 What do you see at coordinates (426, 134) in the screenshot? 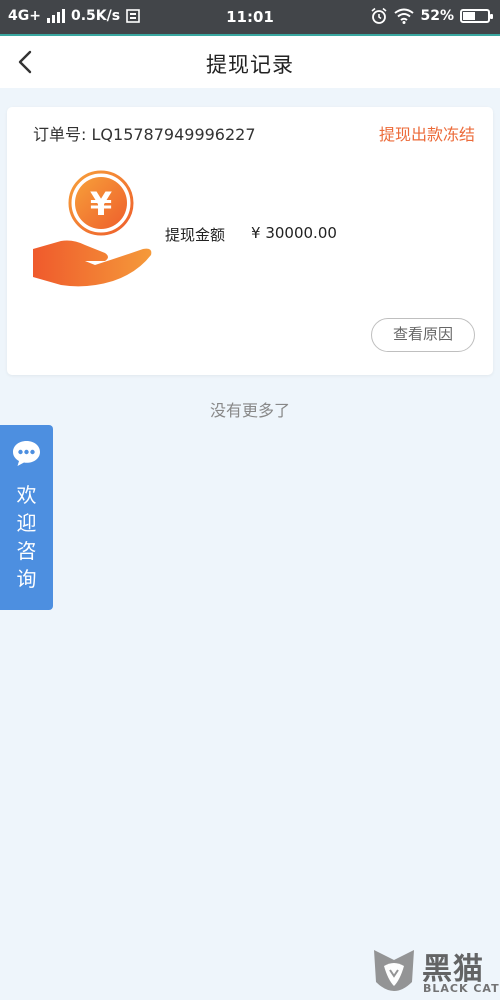
I see `status-badge: 提现出款冻结` at bounding box center [426, 134].